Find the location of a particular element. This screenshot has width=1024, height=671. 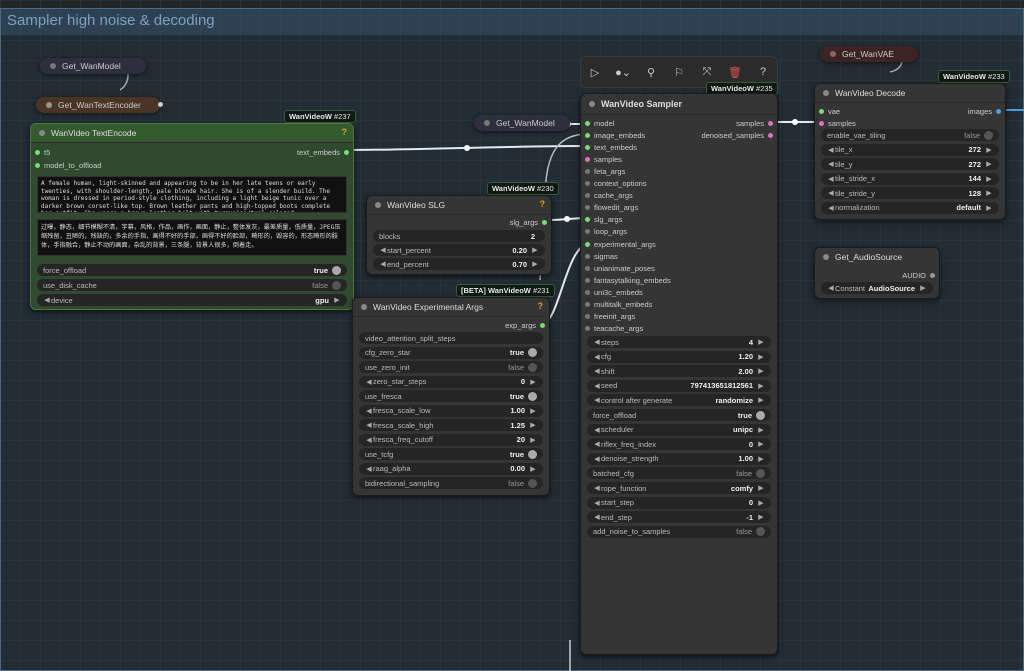

input-feta-args: feta_args is located at coordinates (605, 171).